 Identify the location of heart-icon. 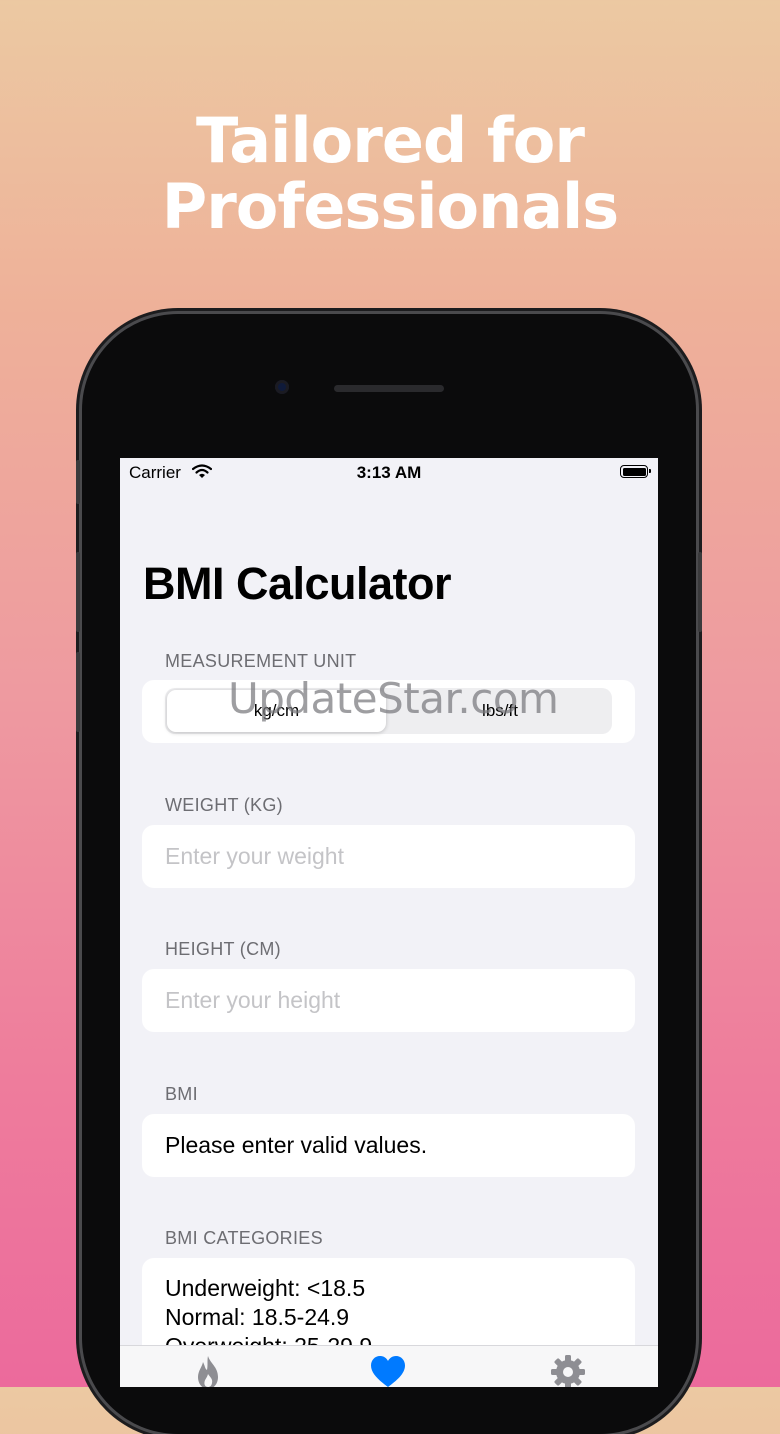
(388, 1371).